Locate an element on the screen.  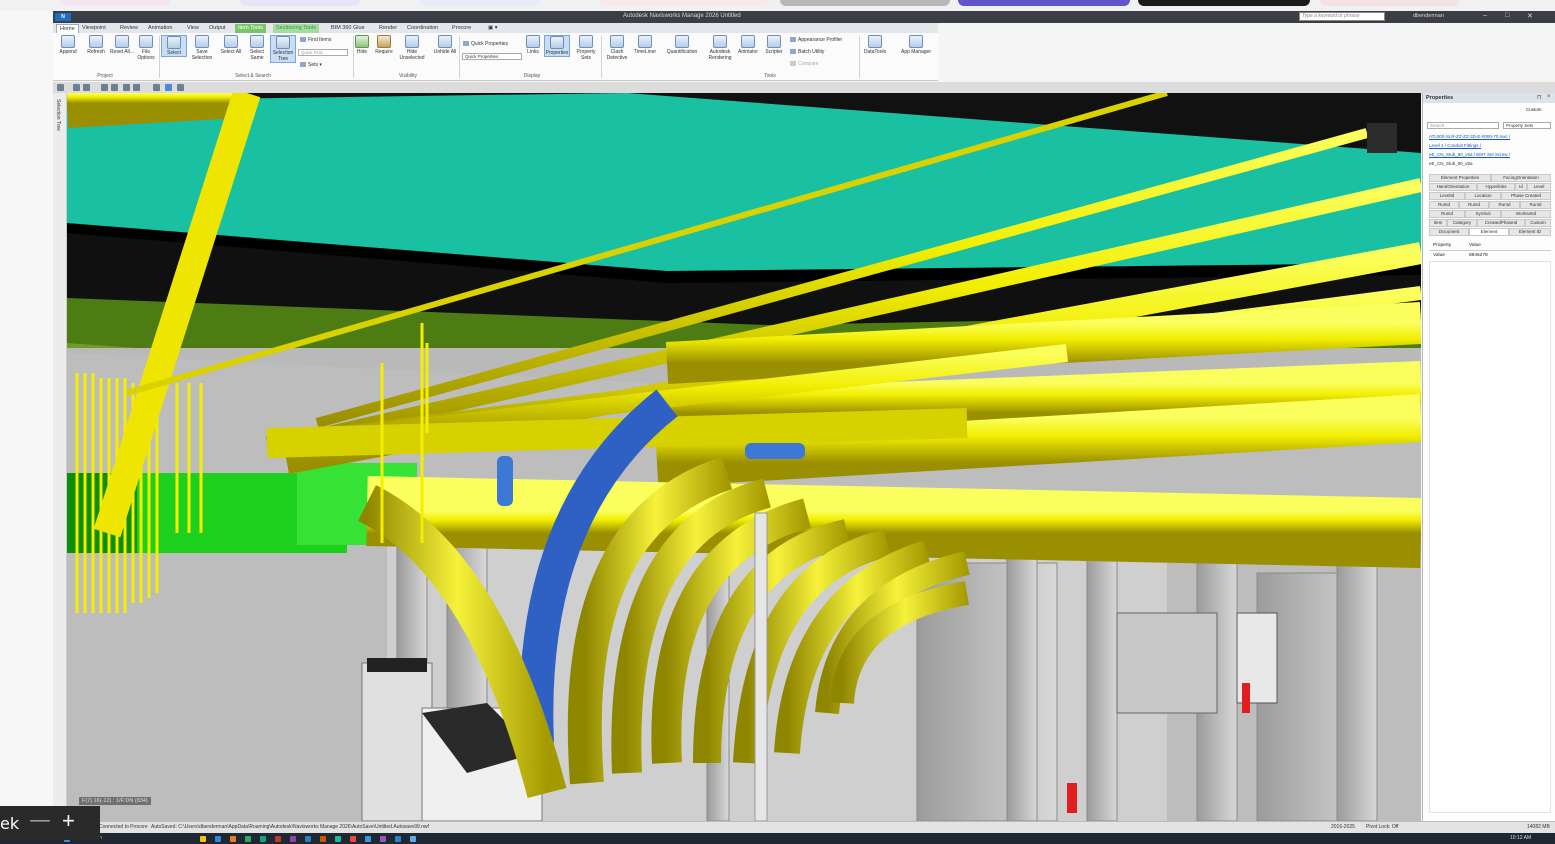
tab-render: Render is located at coordinates (388, 28).